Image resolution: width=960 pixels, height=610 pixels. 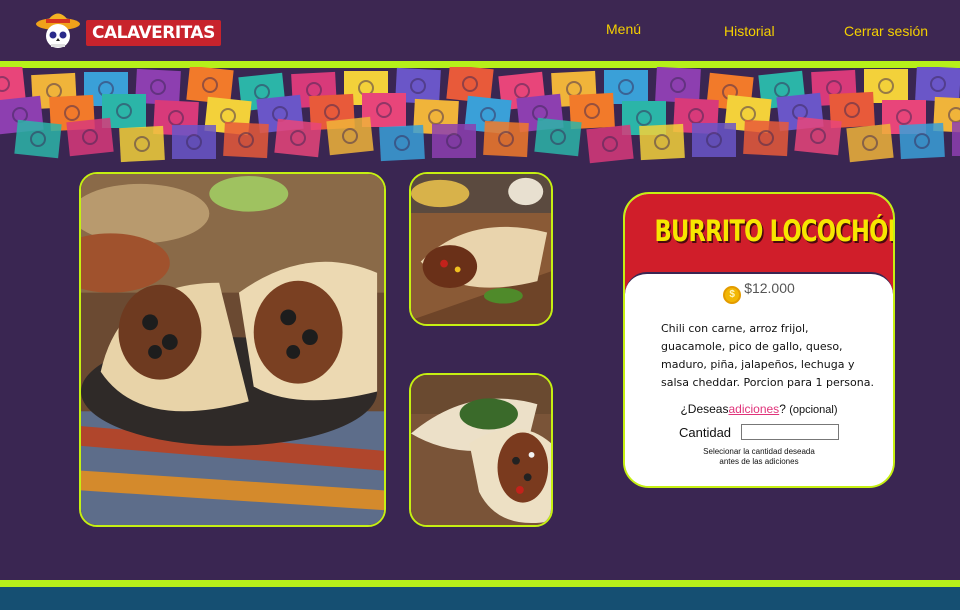 I want to click on brand-logo: CALAVERITAS, so click(x=128, y=26).